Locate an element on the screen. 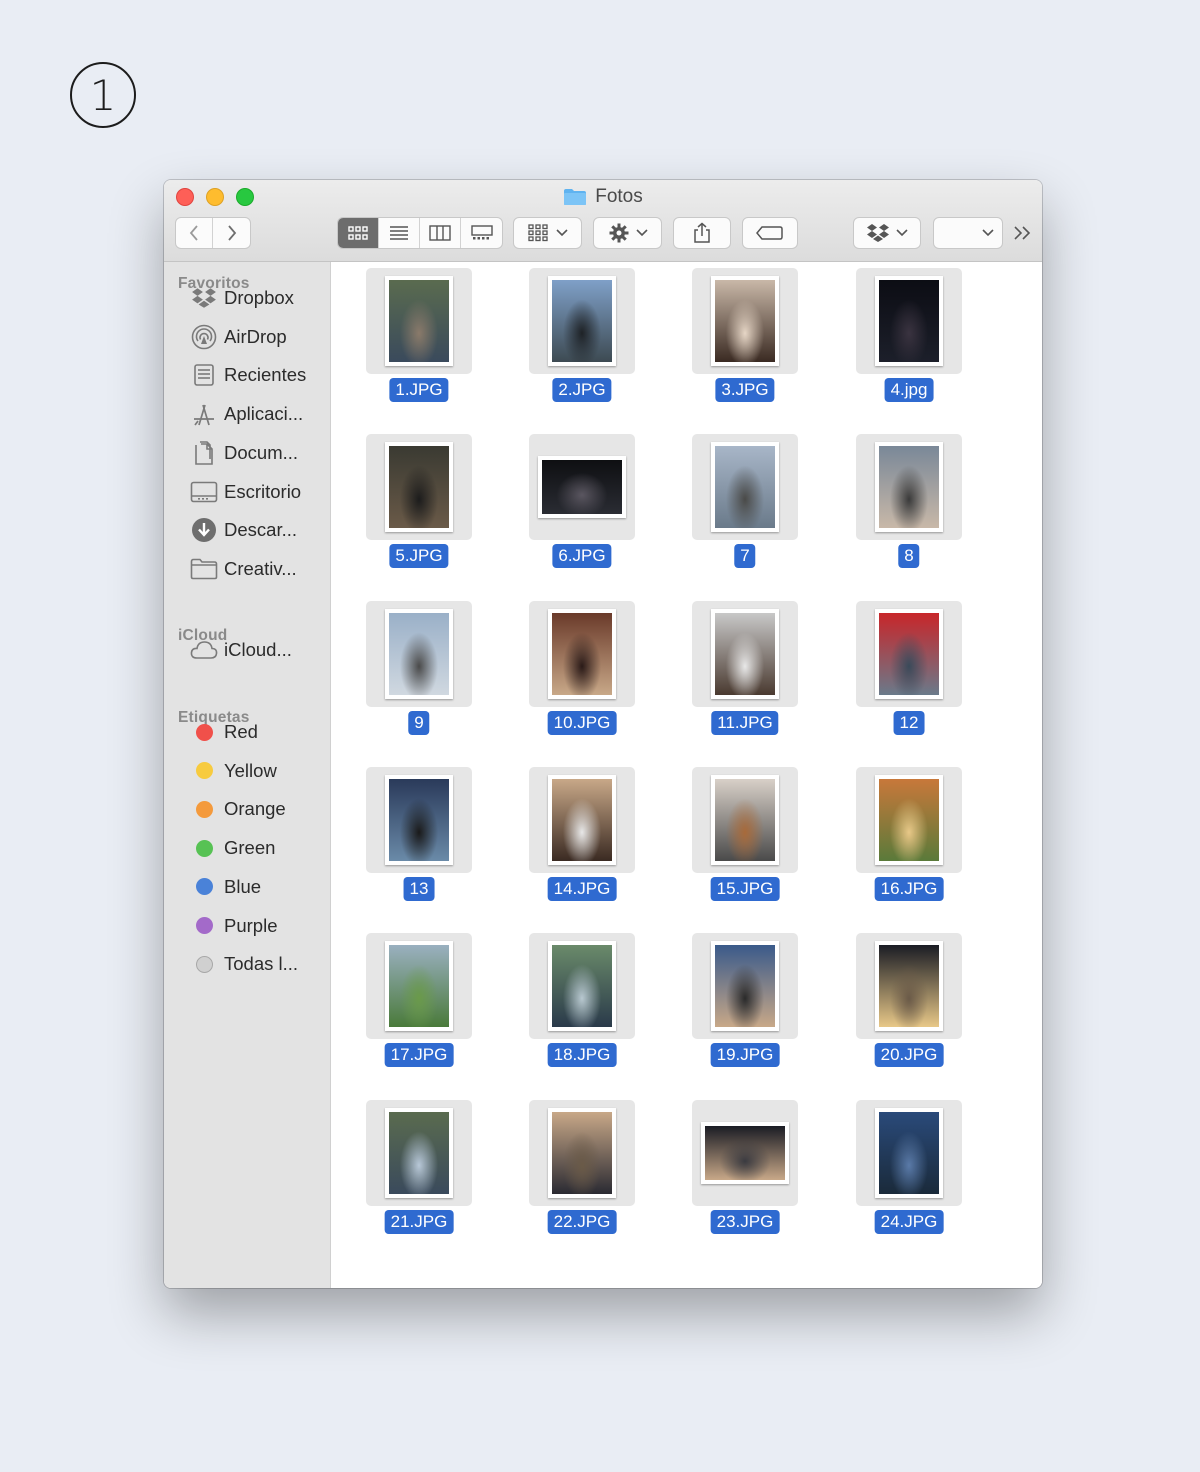  sidebar-tag-yellow: Yellow is located at coordinates (233, 771).